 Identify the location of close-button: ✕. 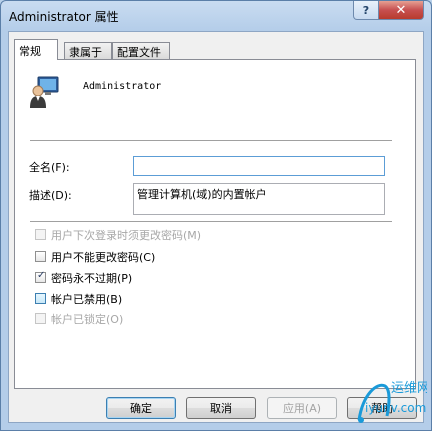
(401, 10).